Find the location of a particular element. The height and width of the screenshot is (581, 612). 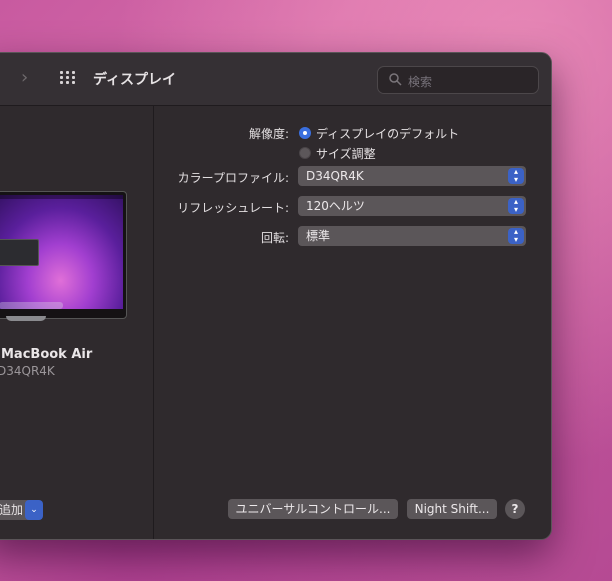

rotation-value: 標準 is located at coordinates (318, 236).